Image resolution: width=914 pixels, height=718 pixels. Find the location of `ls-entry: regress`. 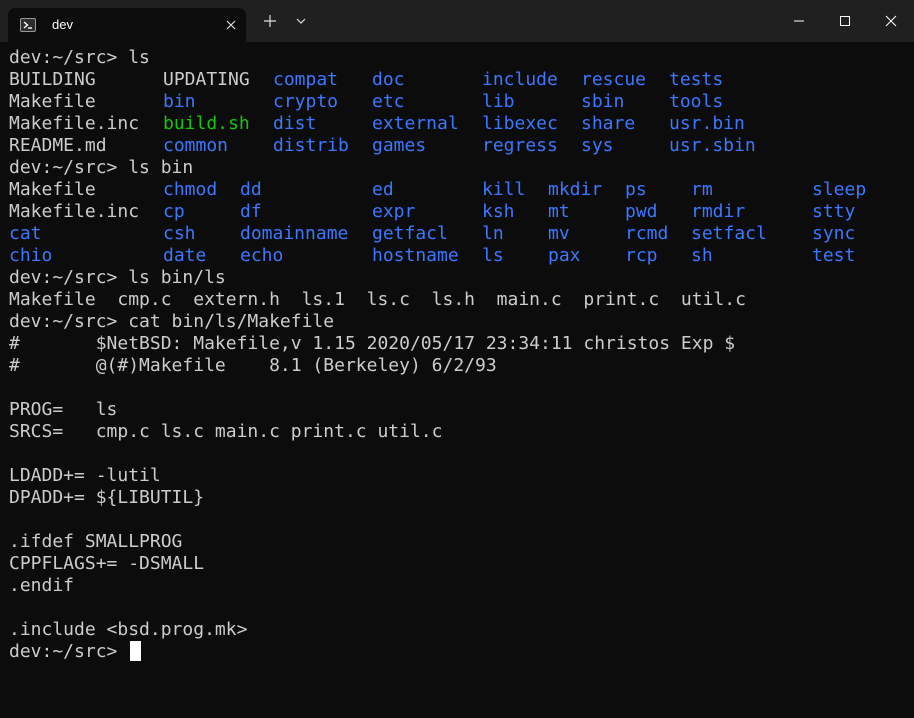

ls-entry: regress is located at coordinates (520, 145).